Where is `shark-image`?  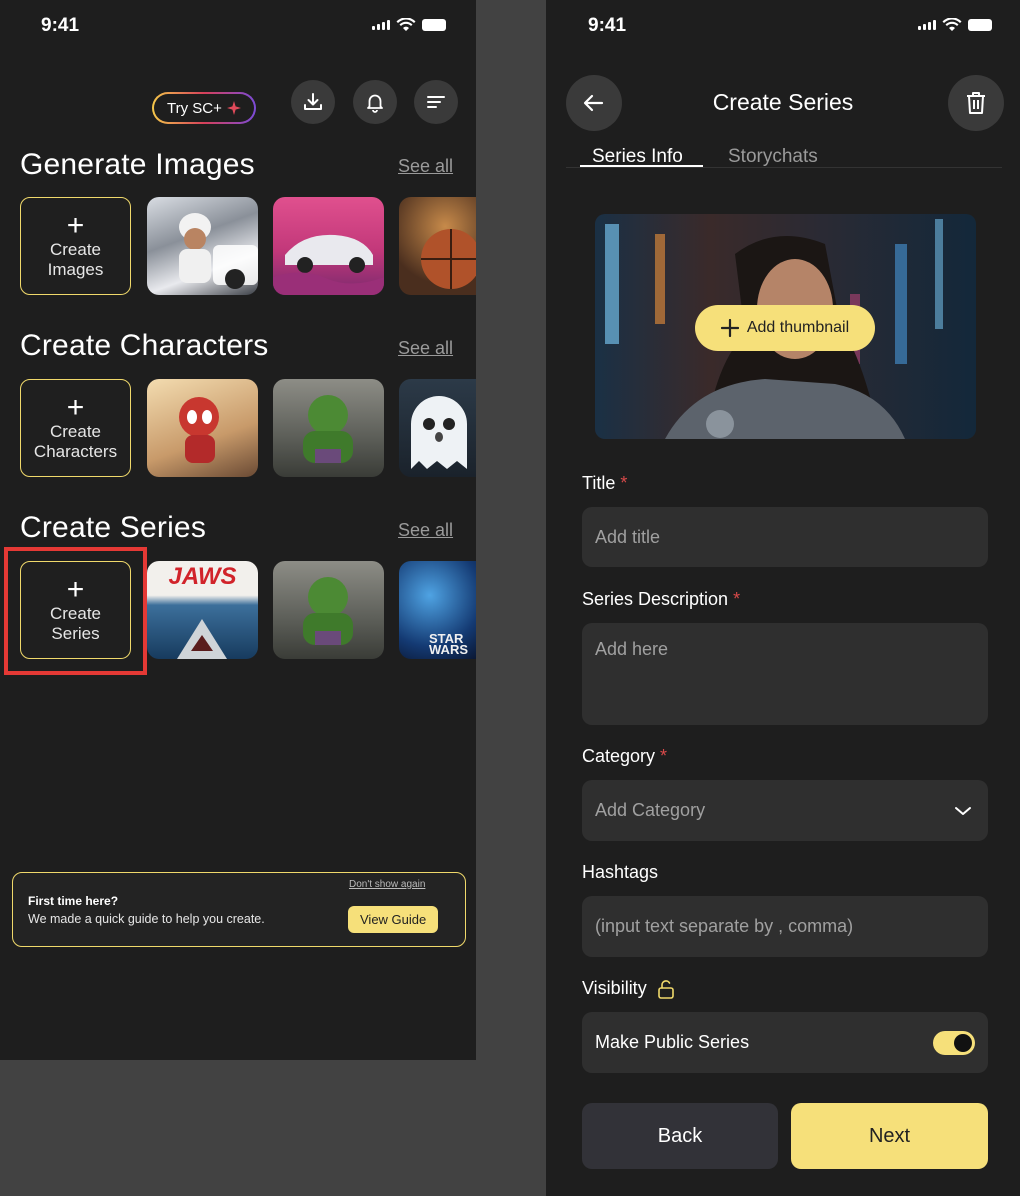 shark-image is located at coordinates (202, 639).